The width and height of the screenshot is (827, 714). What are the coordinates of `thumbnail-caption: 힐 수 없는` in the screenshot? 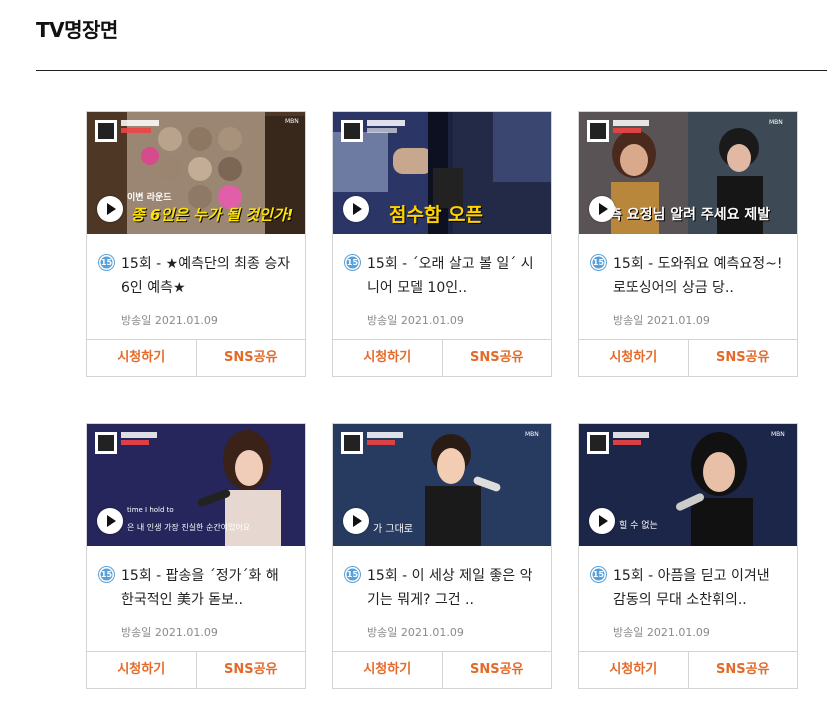 It's located at (638, 526).